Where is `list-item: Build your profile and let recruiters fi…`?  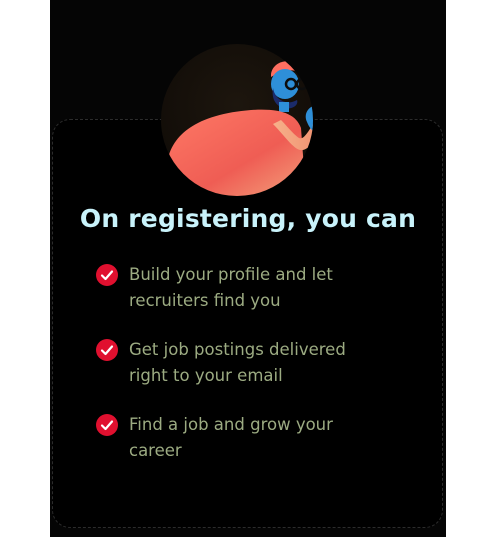 list-item: Build your profile and let recruiters fi… is located at coordinates (246, 299).